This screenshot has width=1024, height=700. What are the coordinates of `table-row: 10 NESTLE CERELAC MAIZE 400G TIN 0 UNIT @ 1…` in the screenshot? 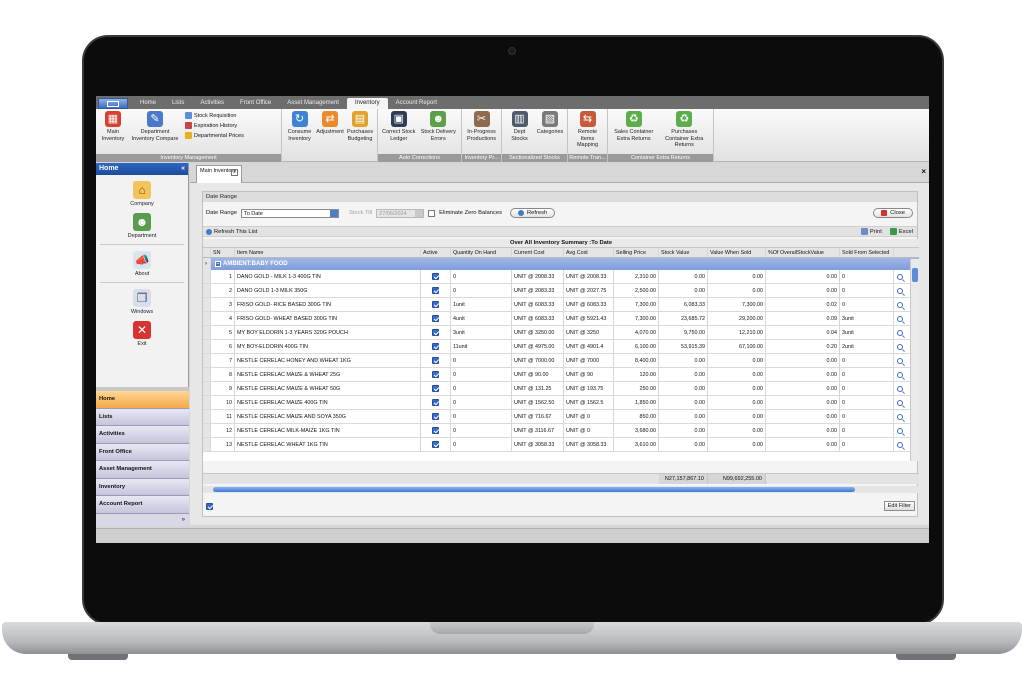 It's located at (561, 403).